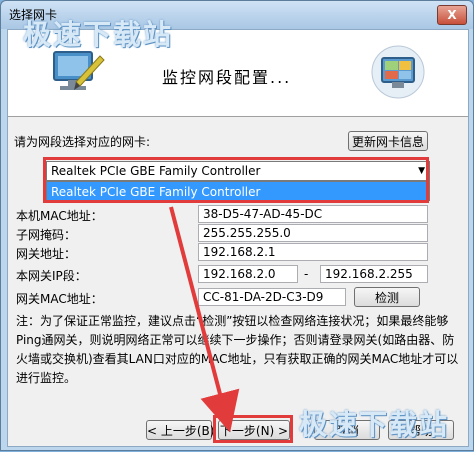 The height and width of the screenshot is (452, 474). What do you see at coordinates (421, 171) in the screenshot?
I see `chevron-down-icon: ▼` at bounding box center [421, 171].